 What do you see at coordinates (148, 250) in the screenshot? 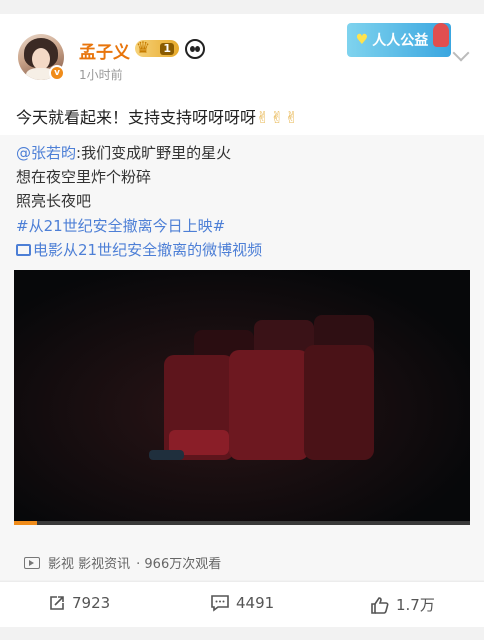
I see `video-link-label: 电影从21世纪安全撤离的微博视频` at bounding box center [148, 250].